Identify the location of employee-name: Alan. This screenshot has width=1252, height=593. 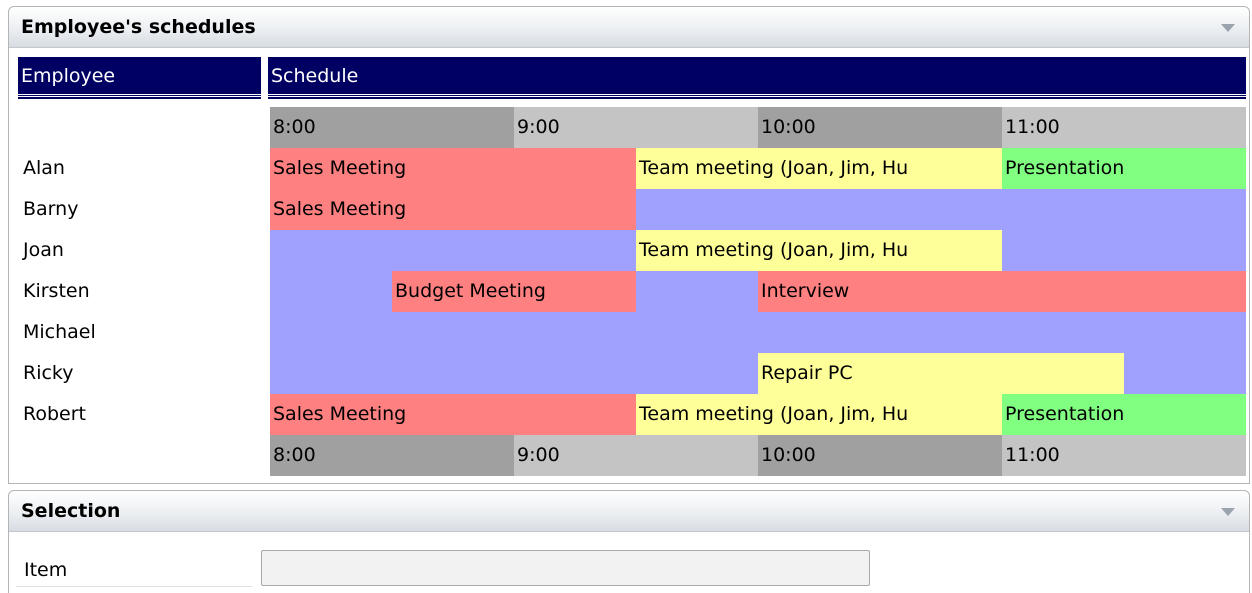
(44, 168).